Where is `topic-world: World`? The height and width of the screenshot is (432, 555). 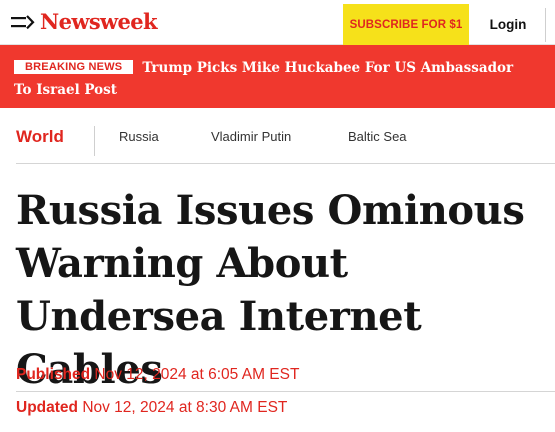
topic-world: World is located at coordinates (40, 137).